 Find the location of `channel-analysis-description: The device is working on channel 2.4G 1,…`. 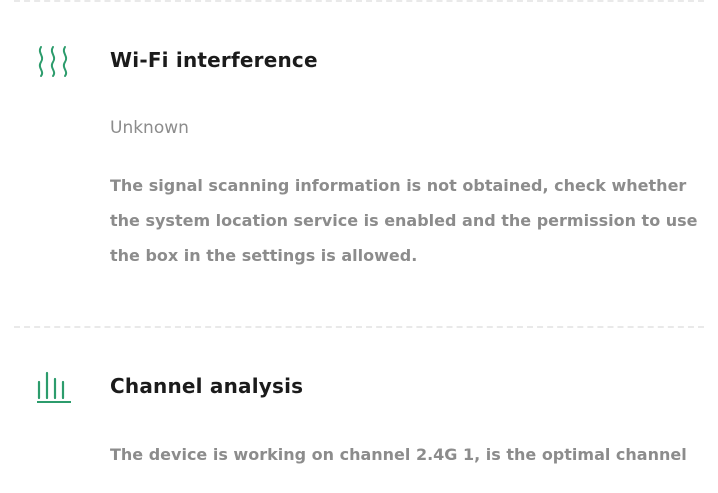

channel-analysis-description: The device is working on channel 2.4G 1,… is located at coordinates (398, 454).